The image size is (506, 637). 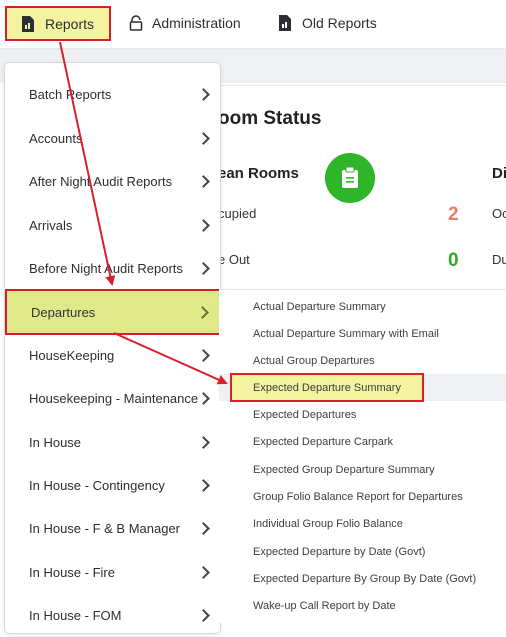 I want to click on occupied-value: 2, so click(x=453, y=214).